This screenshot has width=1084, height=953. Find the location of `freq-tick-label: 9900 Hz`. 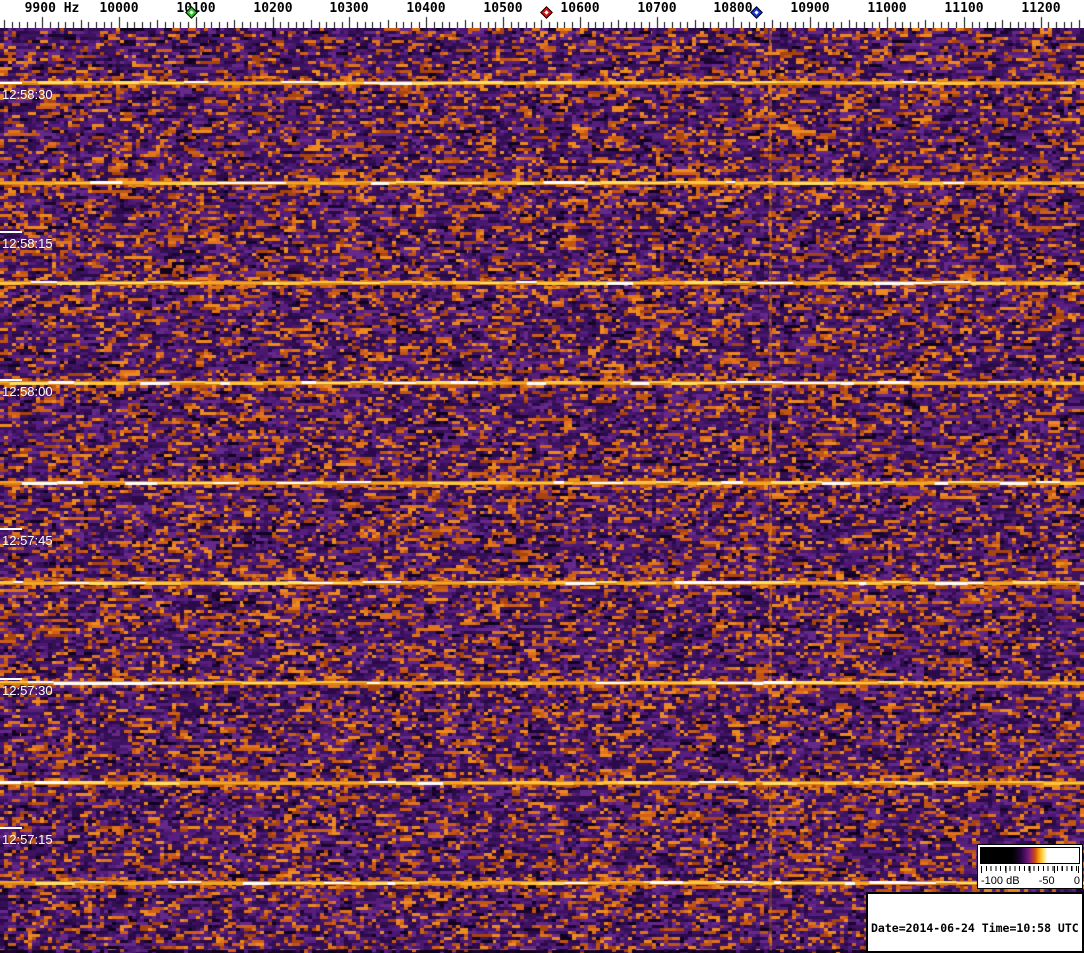

freq-tick-label: 9900 Hz is located at coordinates (52, 8).